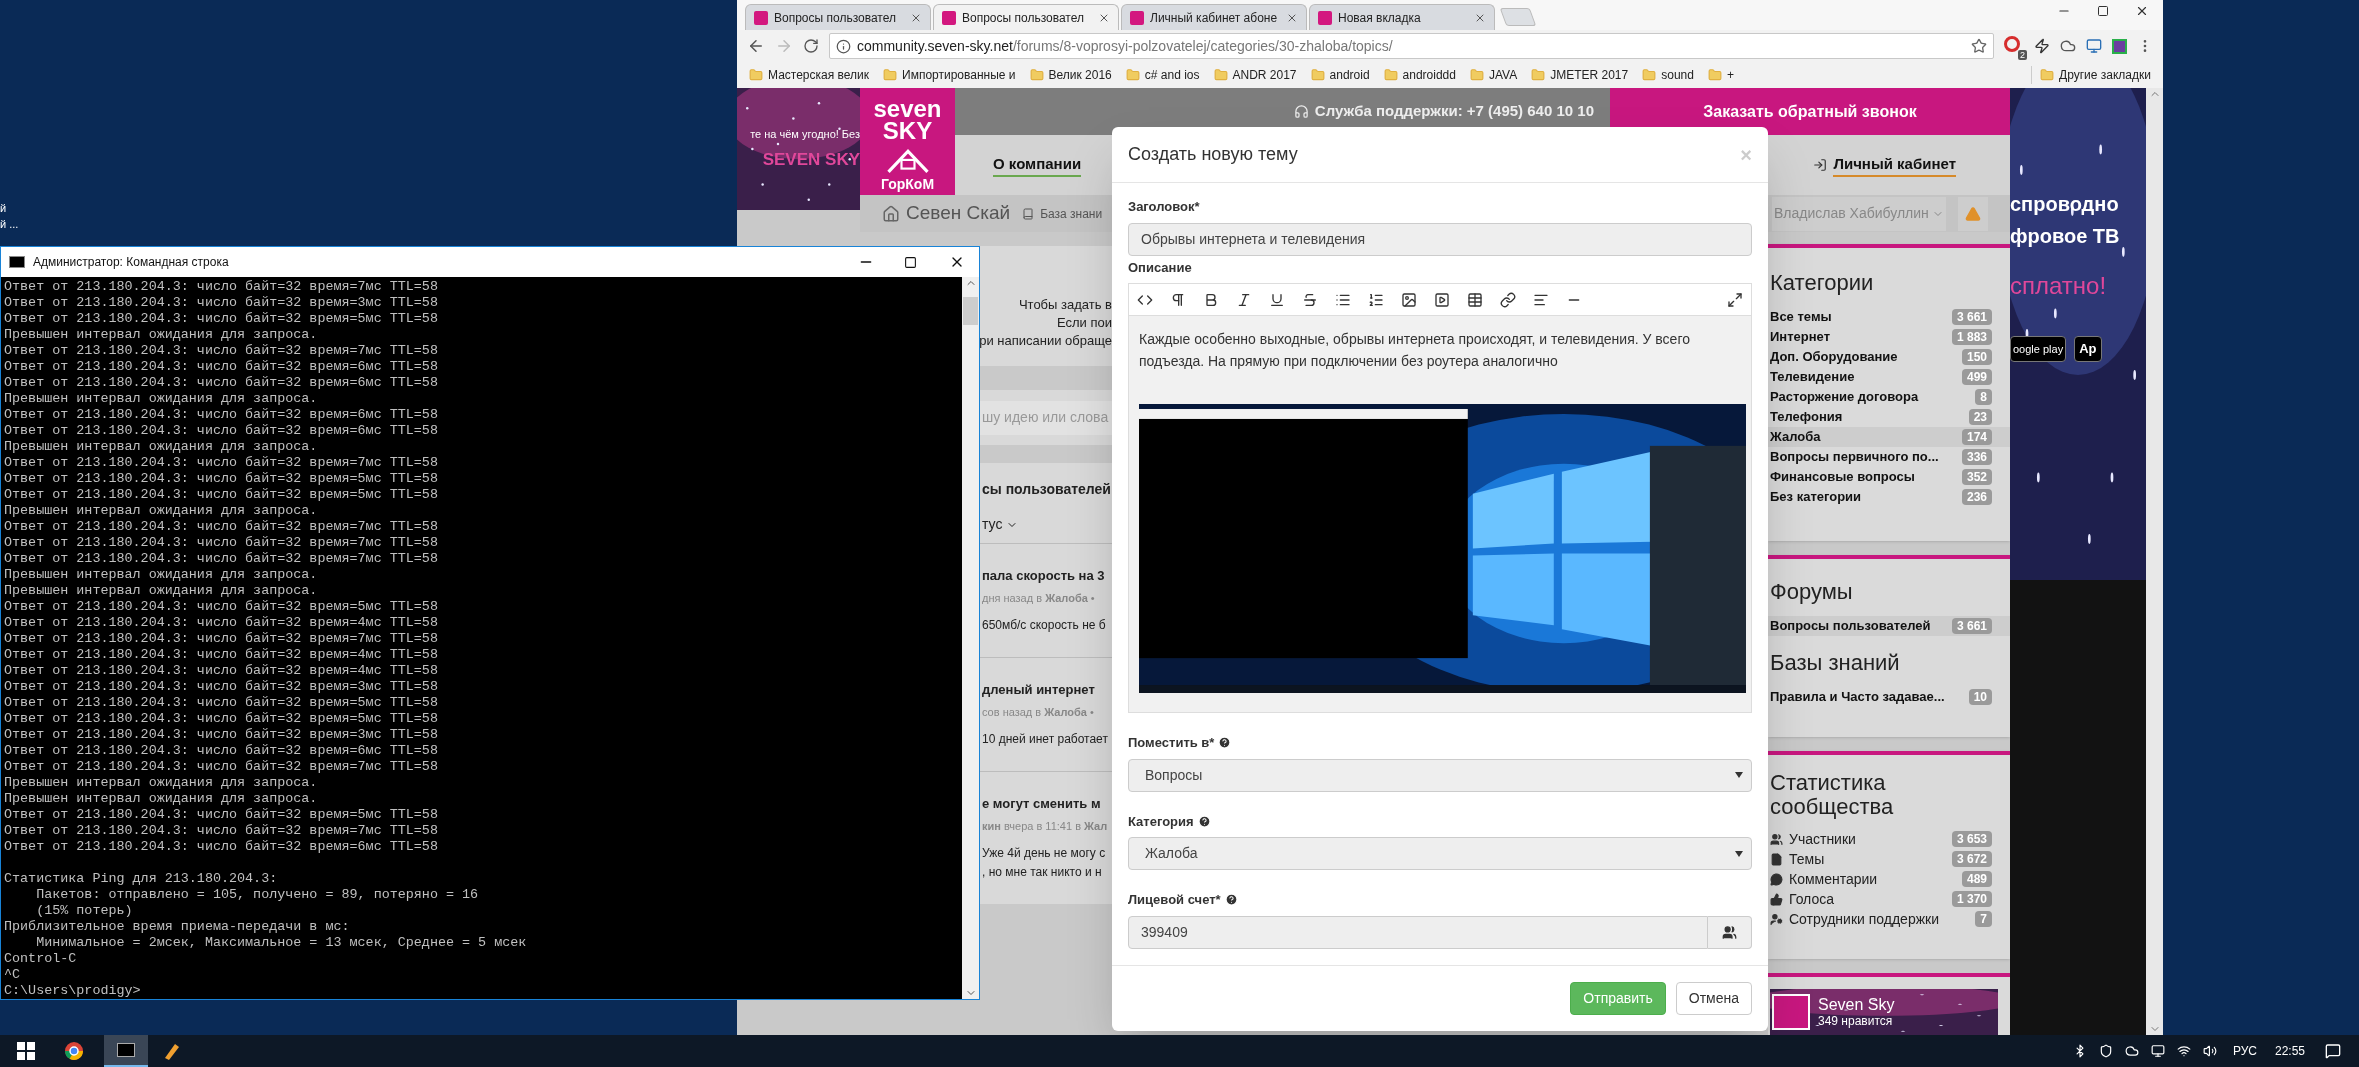  What do you see at coordinates (1440, 775) in the screenshot?
I see `select-field: Вопросы` at bounding box center [1440, 775].